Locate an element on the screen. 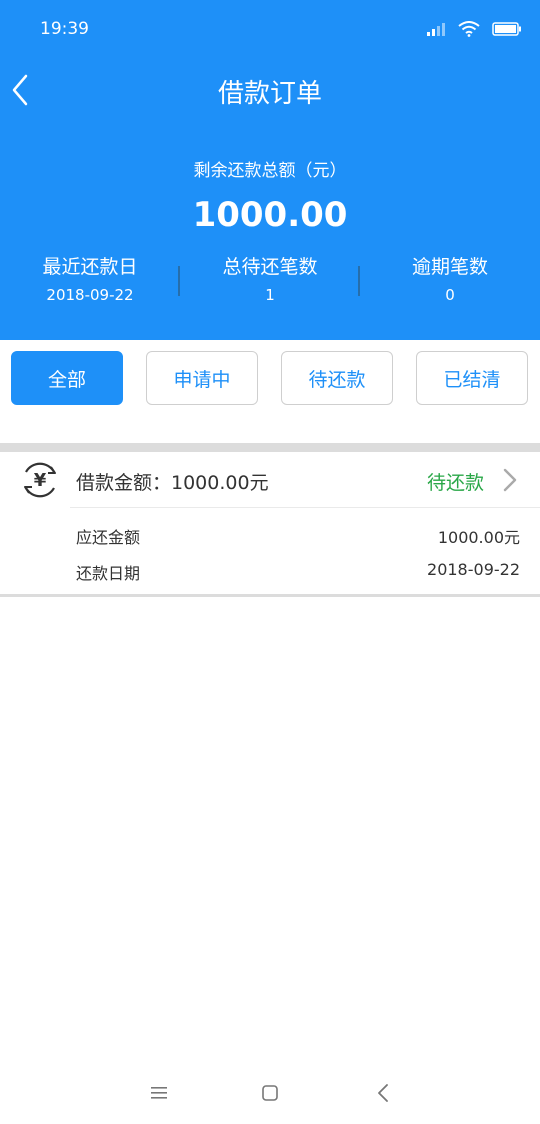  system-back-button is located at coordinates (383, 1093).